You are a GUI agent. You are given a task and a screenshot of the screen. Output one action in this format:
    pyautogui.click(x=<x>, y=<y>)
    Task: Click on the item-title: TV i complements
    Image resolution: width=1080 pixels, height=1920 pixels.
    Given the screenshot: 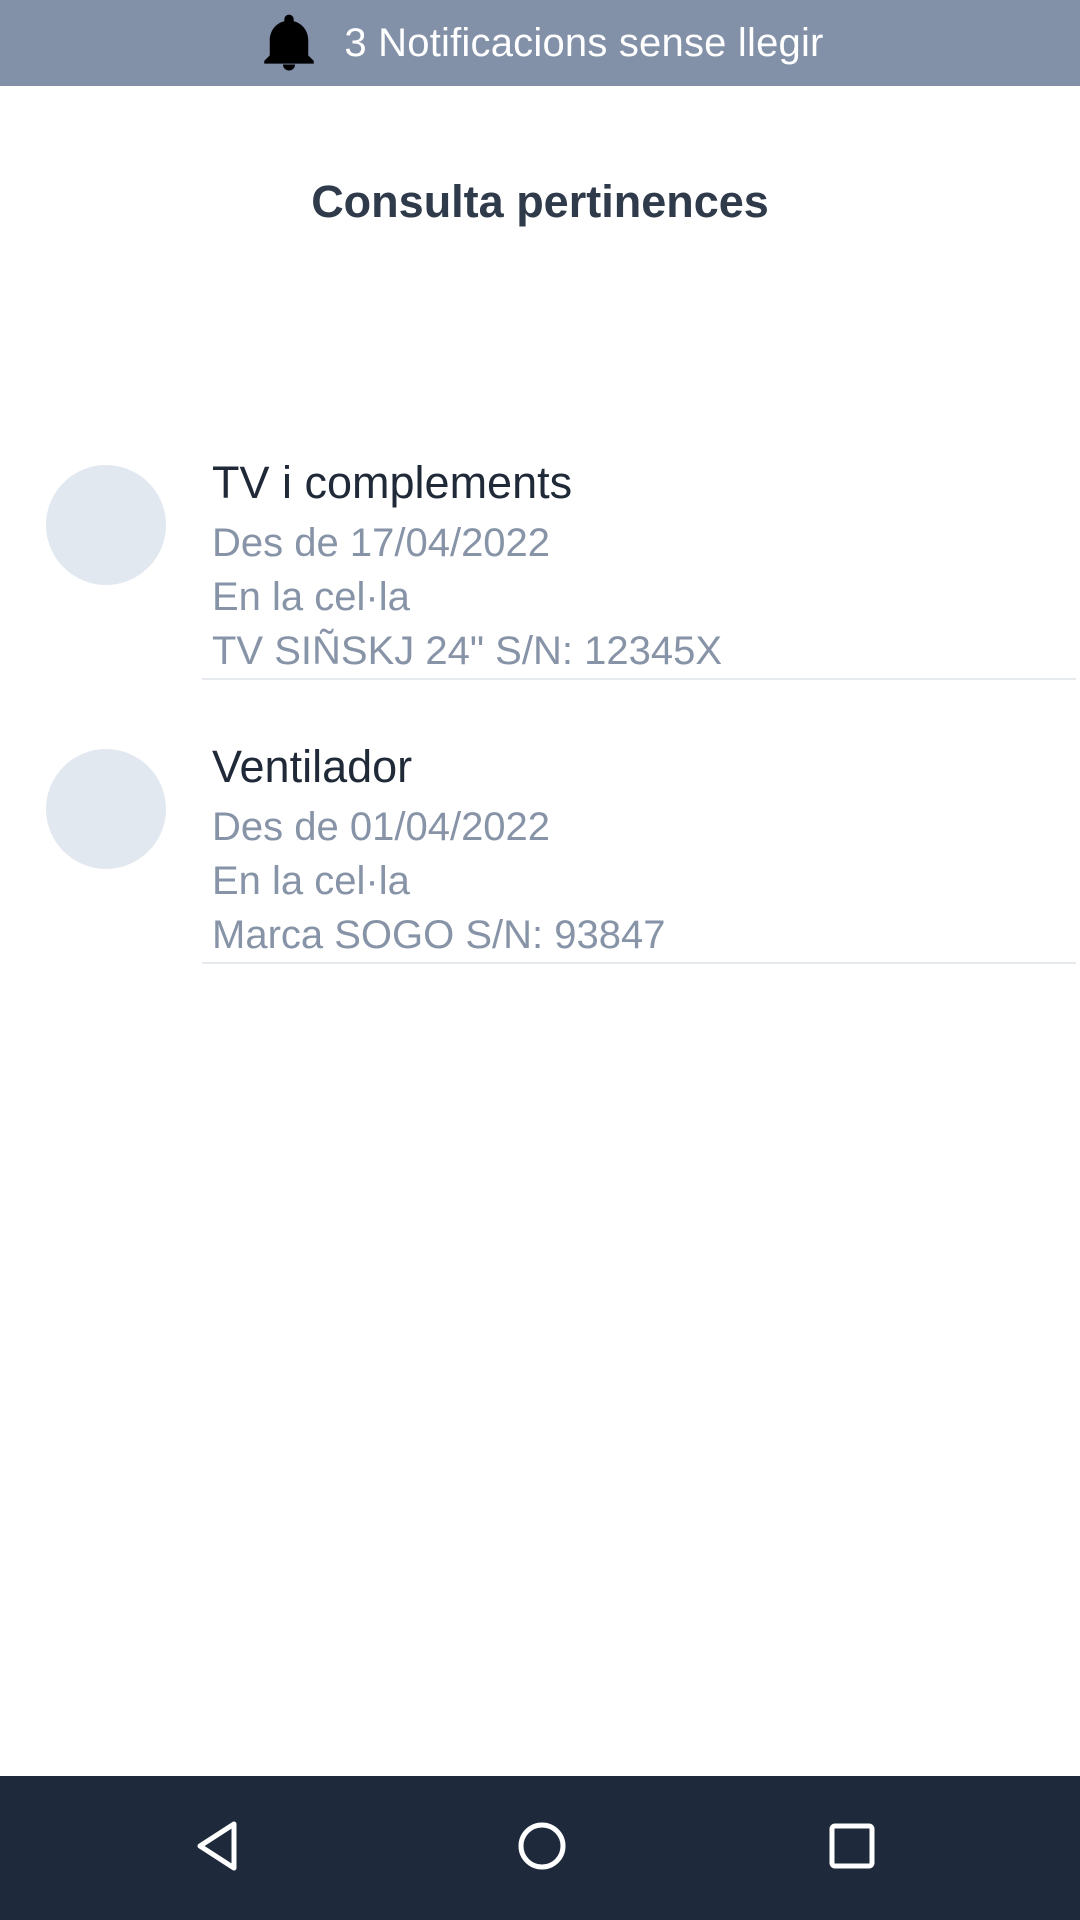 What is the action you would take?
    pyautogui.click(x=392, y=482)
    